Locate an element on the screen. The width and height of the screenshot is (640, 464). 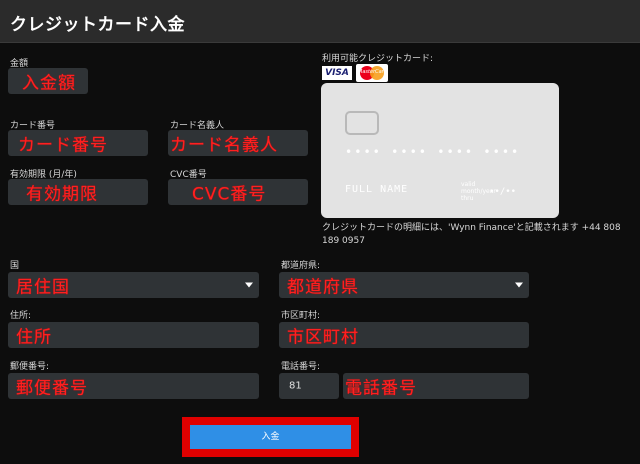
address-label: 住所: is located at coordinates (21, 316).